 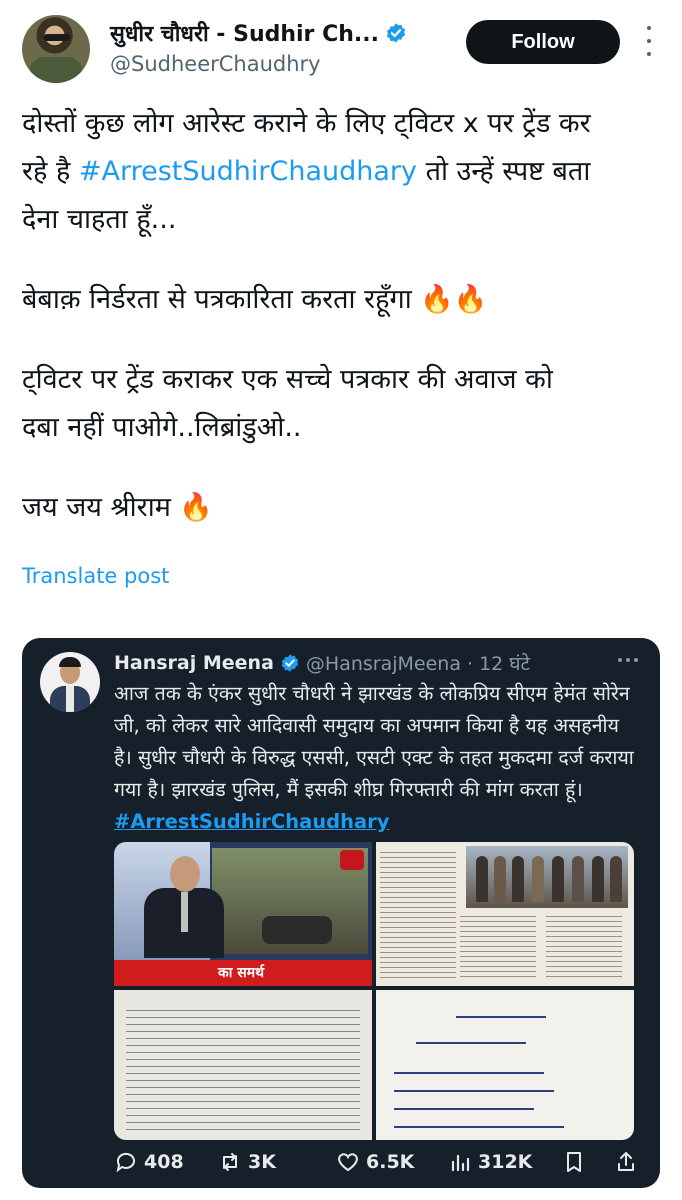 I want to click on quoted-author-handle: @HansrajMeena · 12 घंटे, so click(x=418, y=664).